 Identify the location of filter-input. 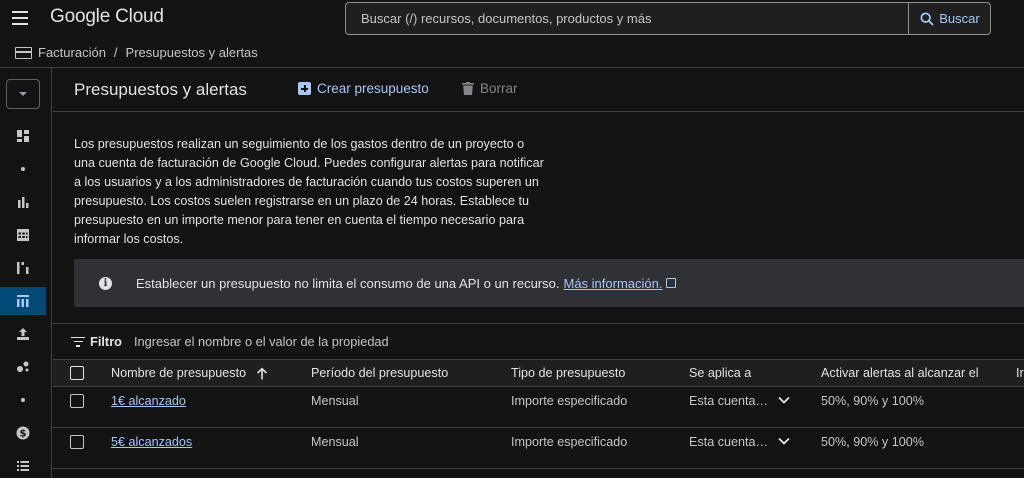
(434, 341).